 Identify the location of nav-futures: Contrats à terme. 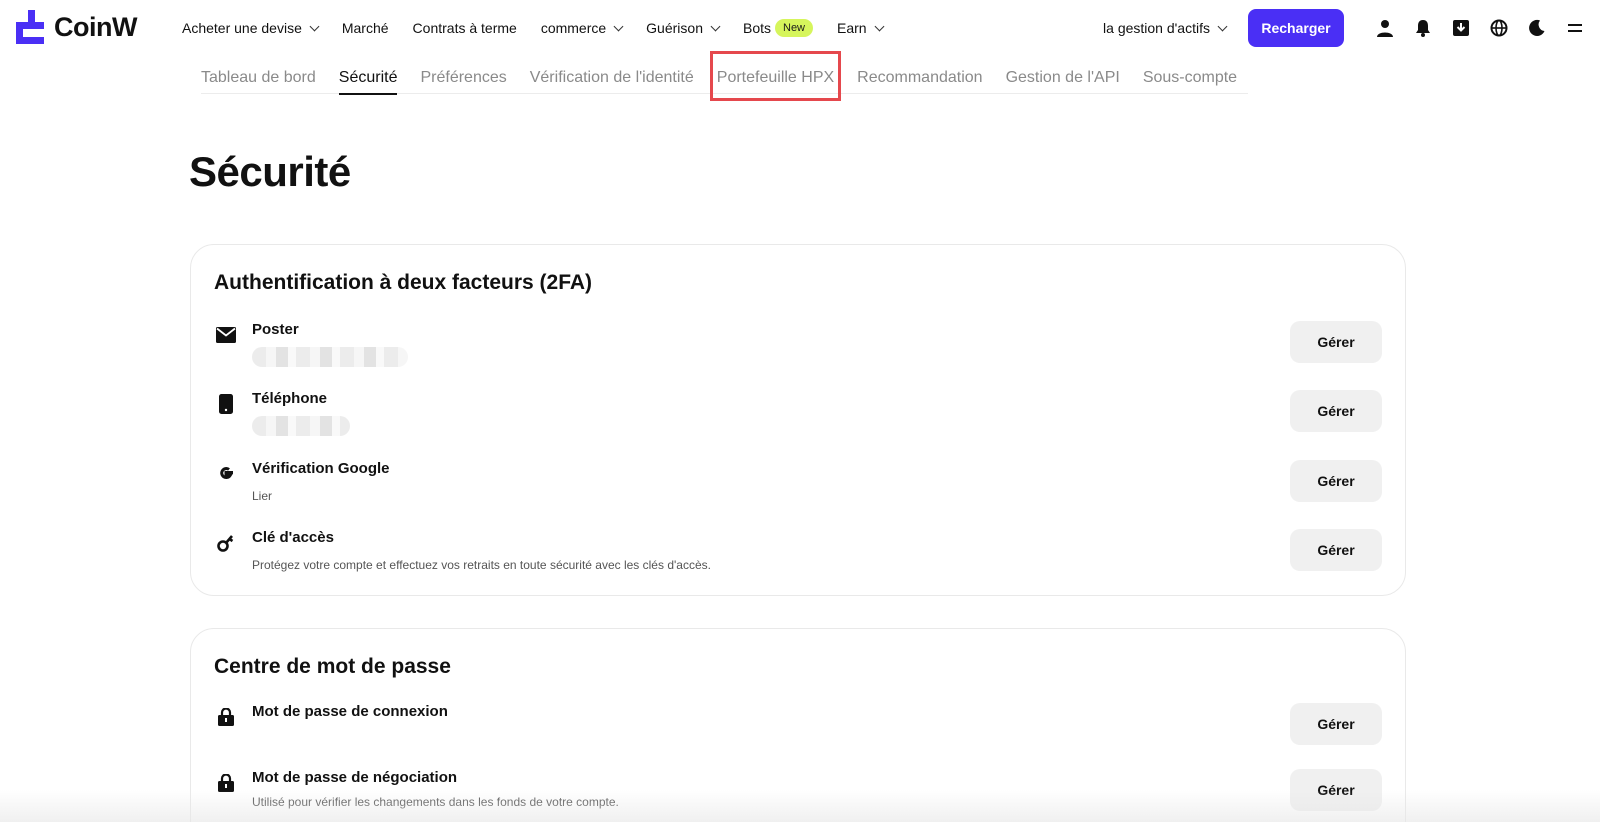
(465, 28).